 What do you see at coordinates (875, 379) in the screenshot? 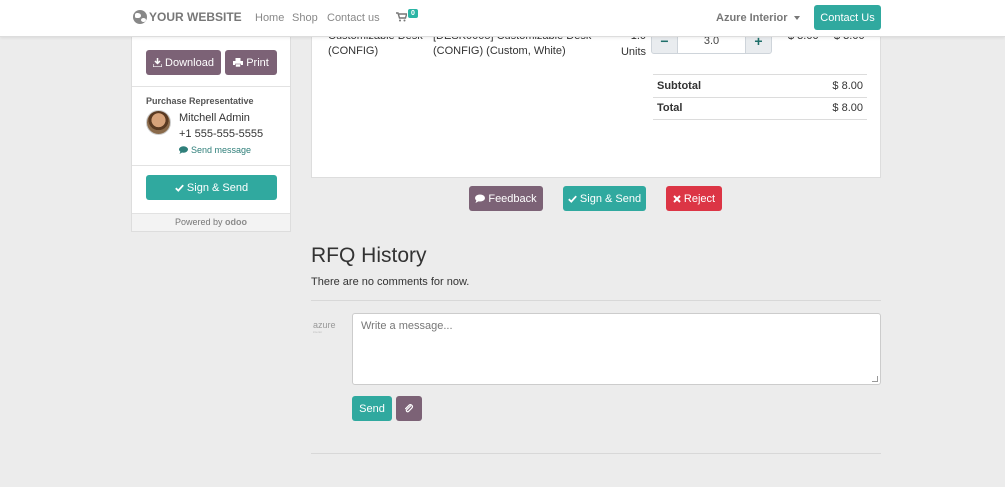
I see `resize-handle-icon` at bounding box center [875, 379].